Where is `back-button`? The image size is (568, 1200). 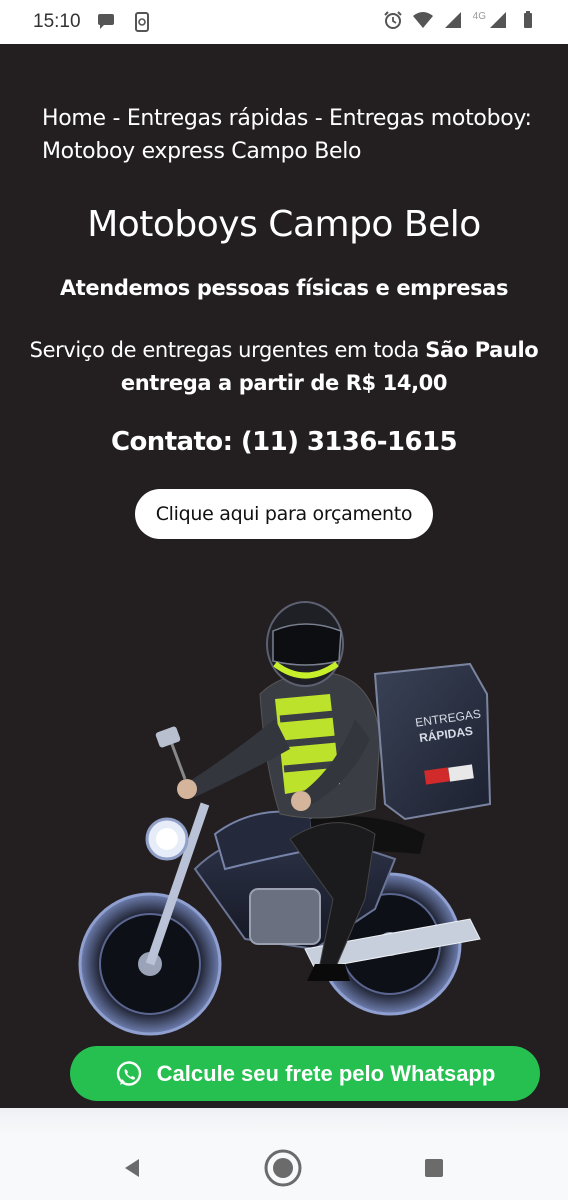 back-button is located at coordinates (132, 1168).